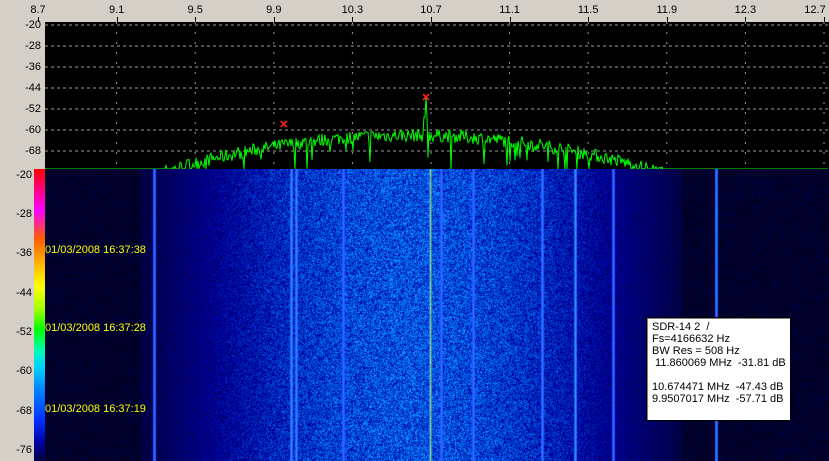  I want to click on freq-tick-label: 10.3, so click(352, 10).